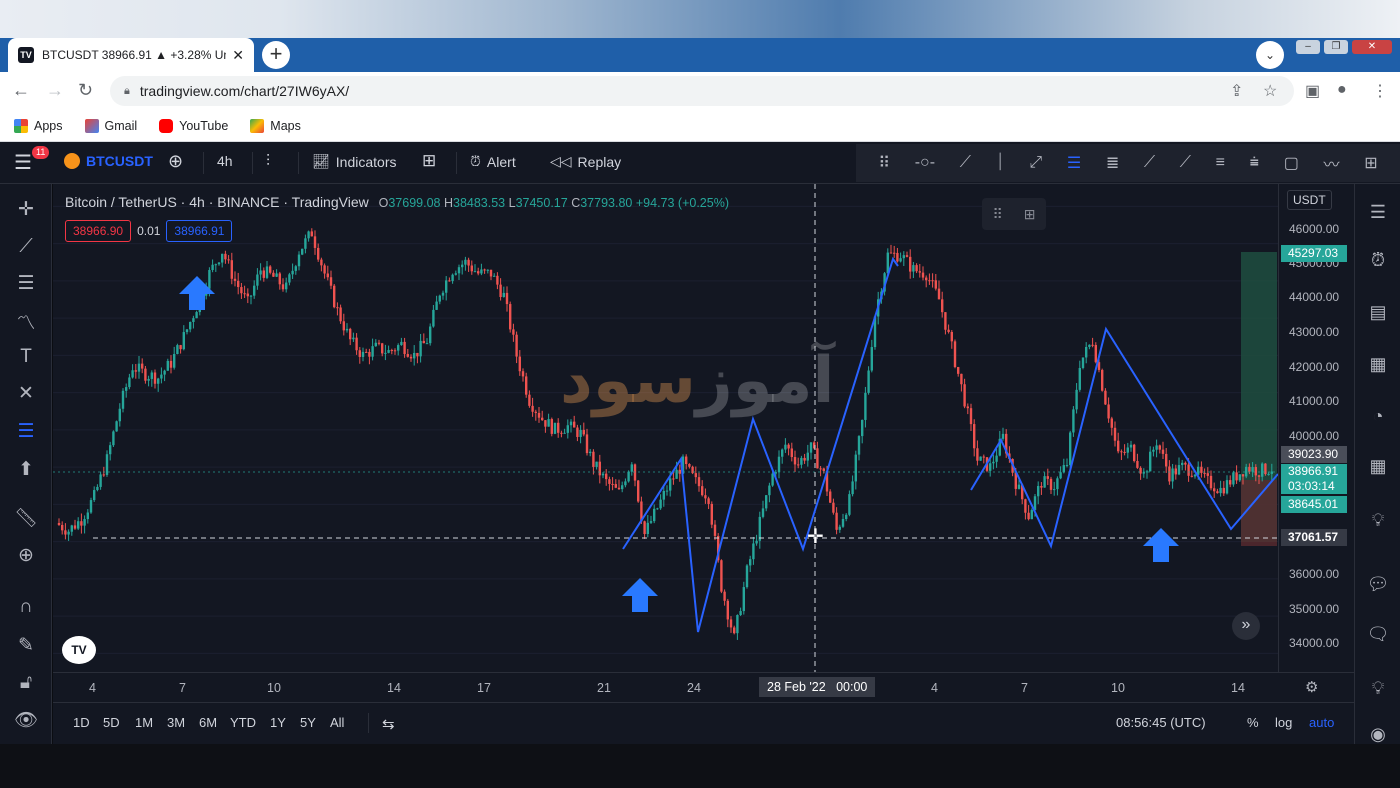 The width and height of the screenshot is (1400, 788). I want to click on text-tool-icon: T, so click(26, 357).